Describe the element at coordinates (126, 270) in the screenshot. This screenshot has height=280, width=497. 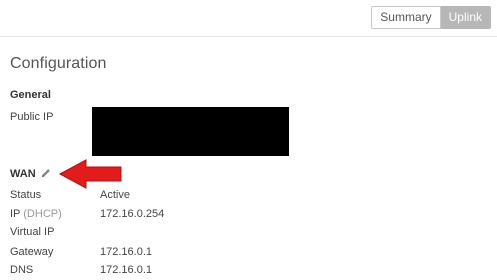
I see `dns-value: 172.16.0.1` at that location.